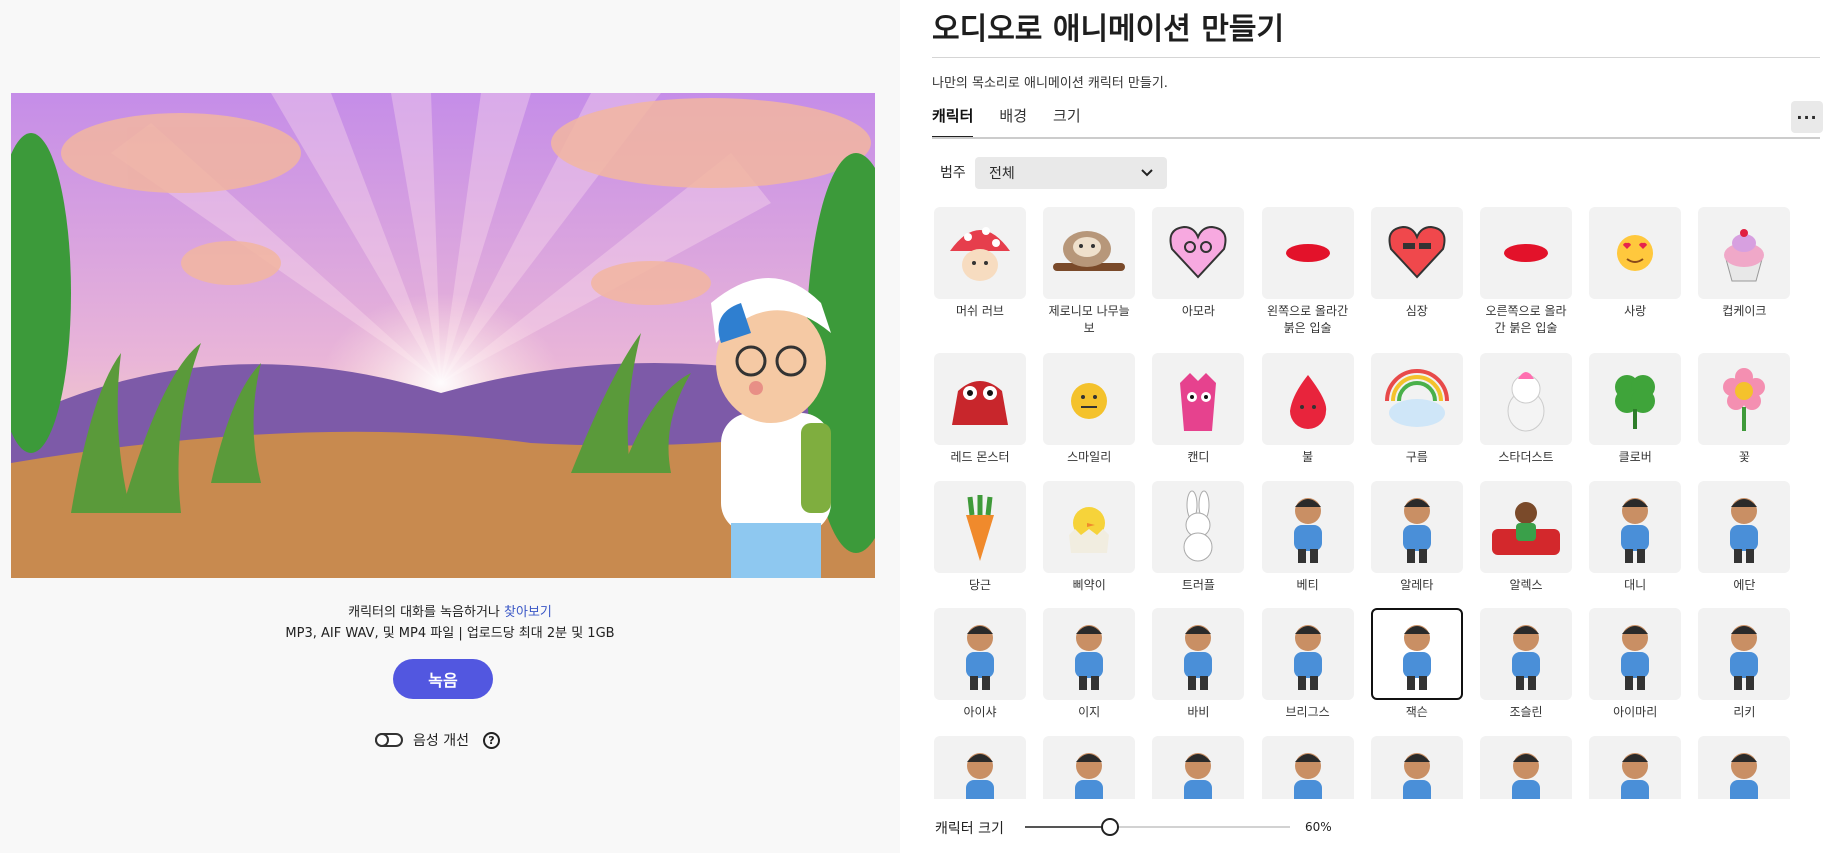 The width and height of the screenshot is (1824, 853). What do you see at coordinates (1526, 527) in the screenshot?
I see `person-couch-icon` at bounding box center [1526, 527].